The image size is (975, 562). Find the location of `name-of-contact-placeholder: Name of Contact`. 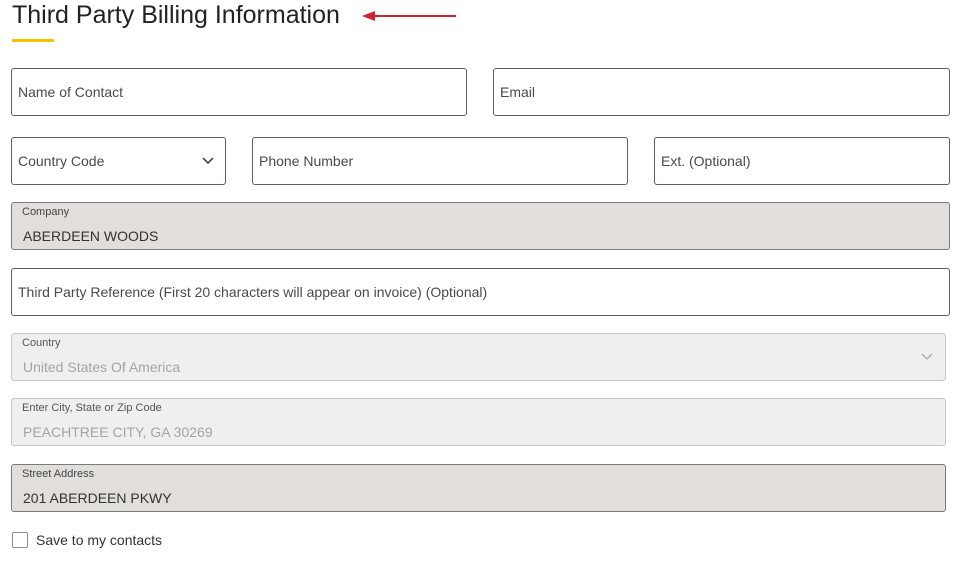

name-of-contact-placeholder: Name of Contact is located at coordinates (71, 92).